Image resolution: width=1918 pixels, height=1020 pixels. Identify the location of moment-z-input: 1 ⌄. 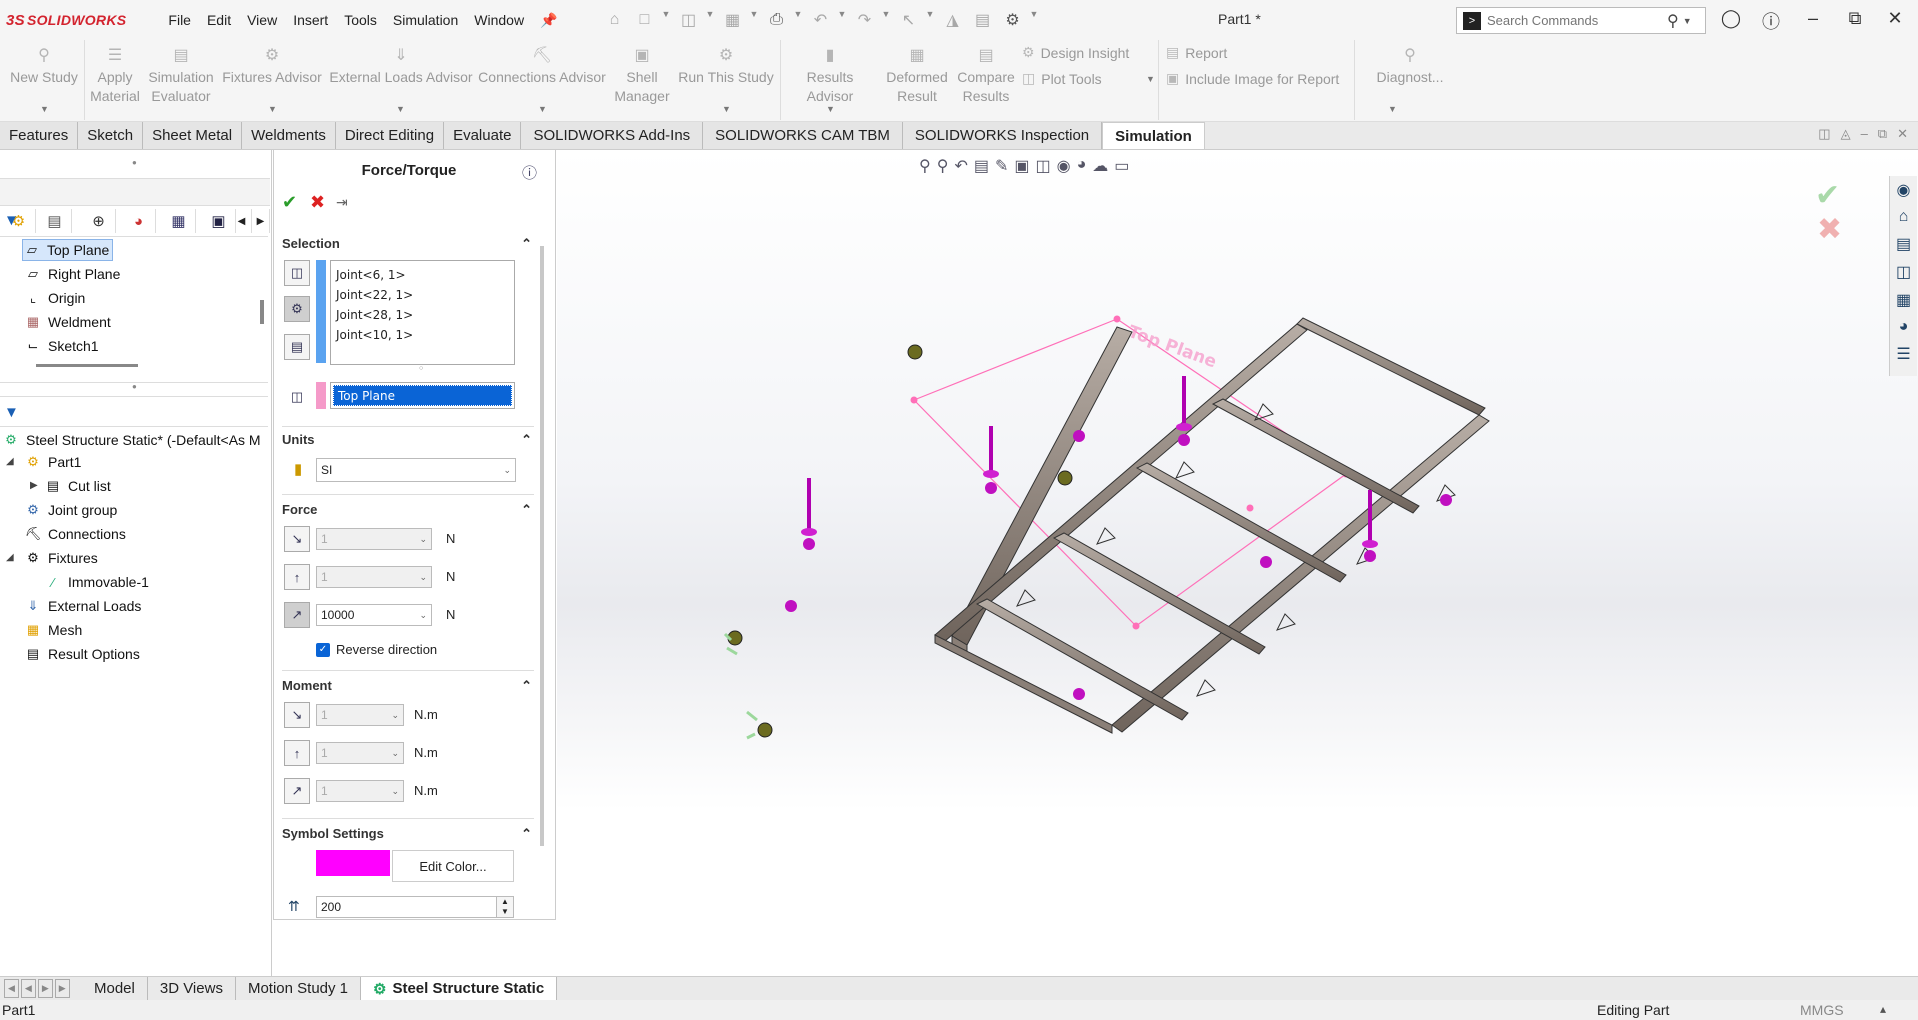
(360, 791).